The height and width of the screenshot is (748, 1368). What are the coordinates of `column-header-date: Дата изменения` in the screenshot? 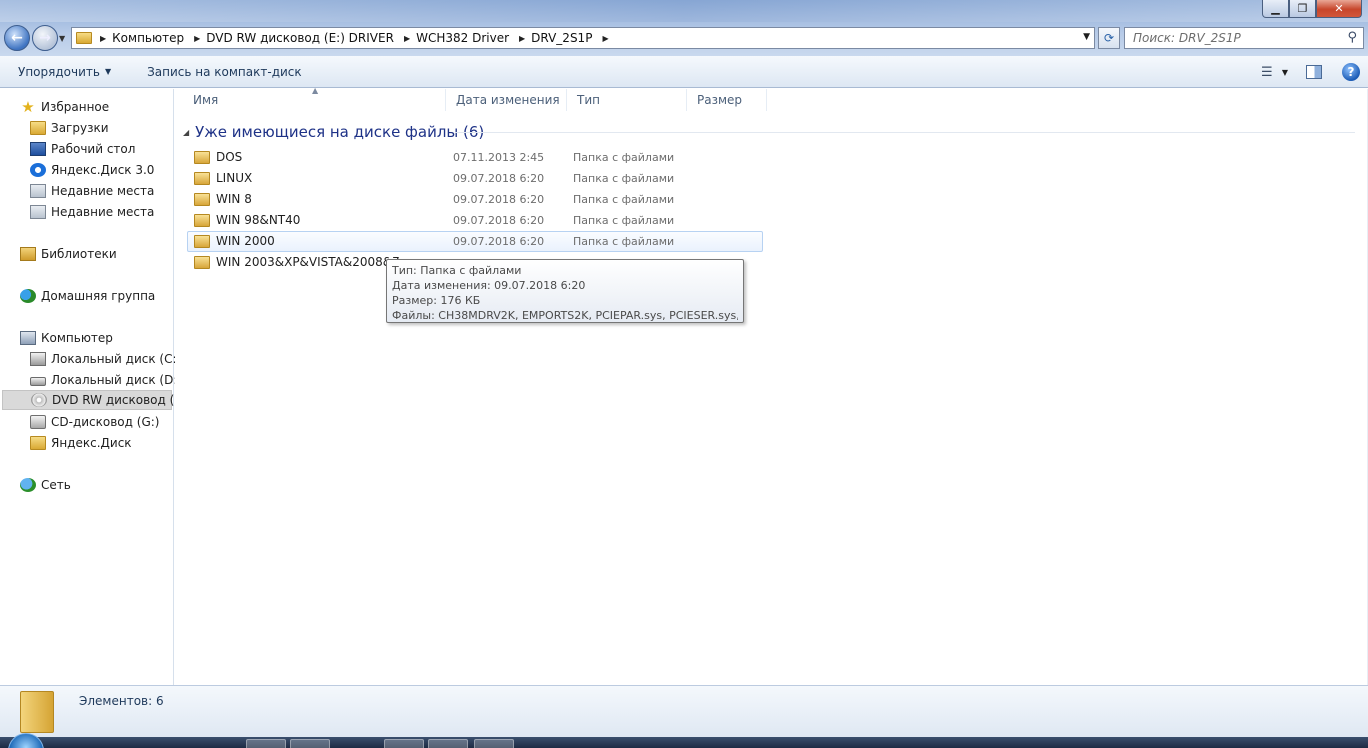 It's located at (506, 100).